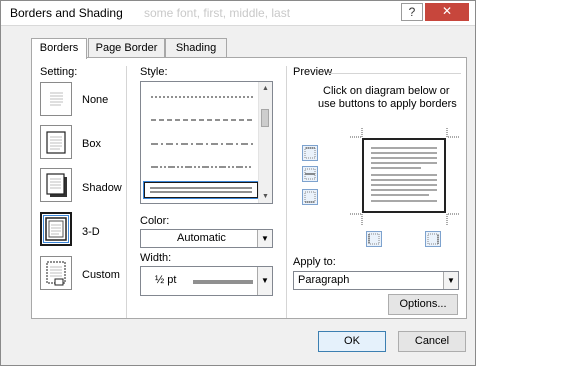 The height and width of the screenshot is (370, 580). What do you see at coordinates (310, 197) in the screenshot?
I see `bottom-border-icon` at bounding box center [310, 197].